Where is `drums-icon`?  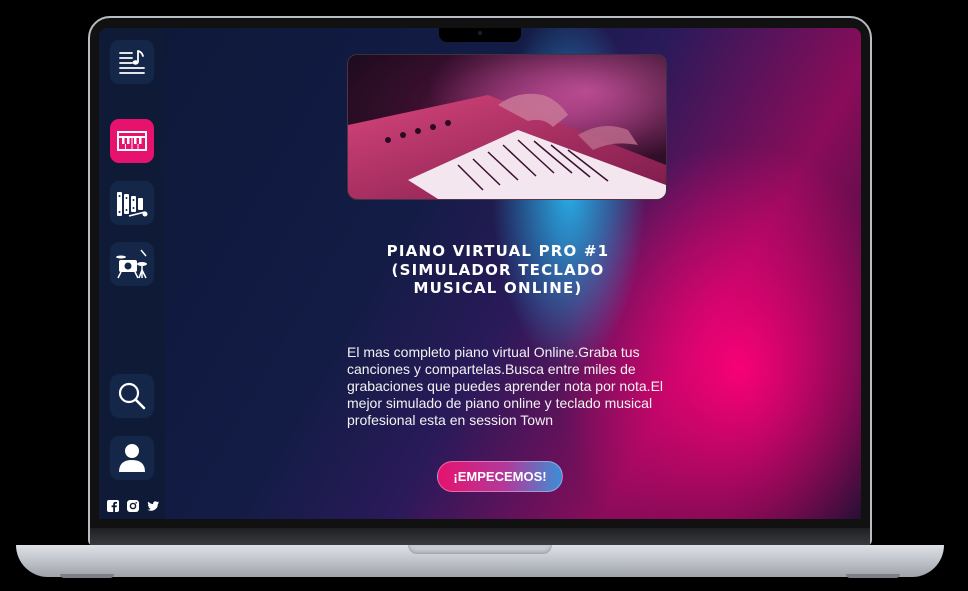 drums-icon is located at coordinates (131, 264).